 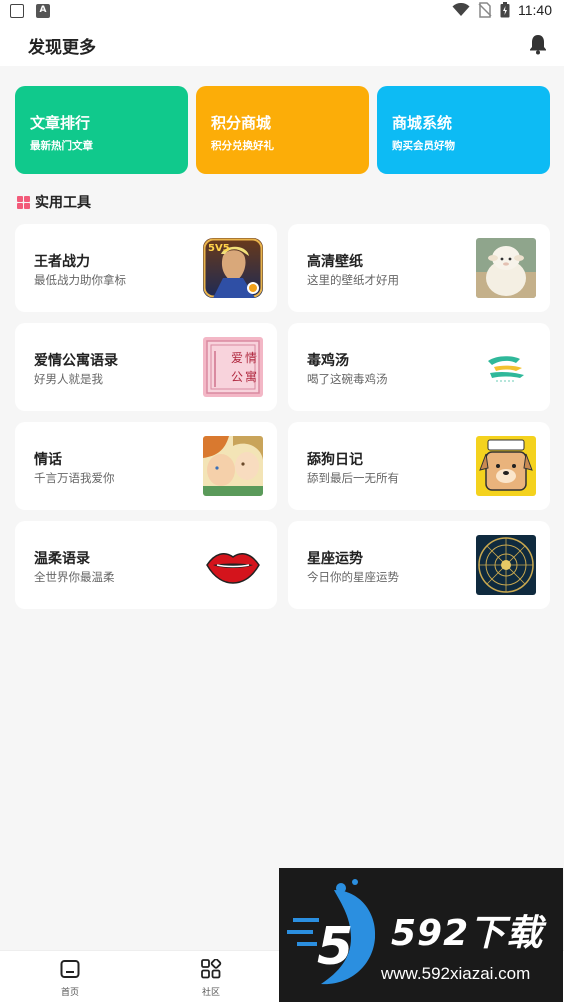 What do you see at coordinates (485, 10) in the screenshot?
I see `no-sim-icon` at bounding box center [485, 10].